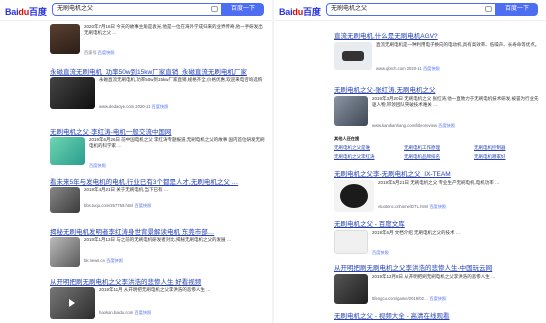 The height and width of the screenshot is (323, 546). What do you see at coordinates (118, 205) in the screenshot?
I see `result-source: bbs.tuqu.com/267759.html 百度快照` at bounding box center [118, 205].